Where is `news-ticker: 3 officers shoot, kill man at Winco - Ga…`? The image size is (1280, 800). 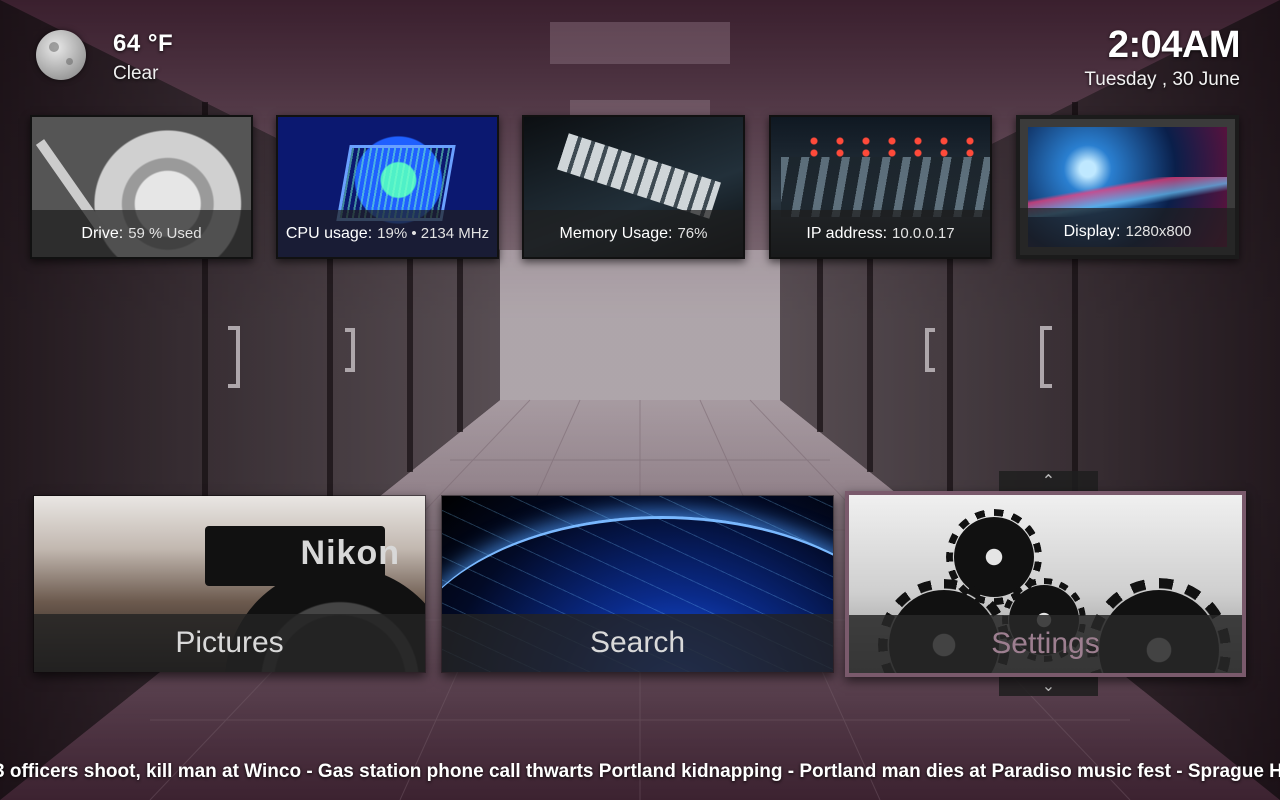
news-ticker: 3 officers shoot, kill man at Winco - Ga… is located at coordinates (640, 773).